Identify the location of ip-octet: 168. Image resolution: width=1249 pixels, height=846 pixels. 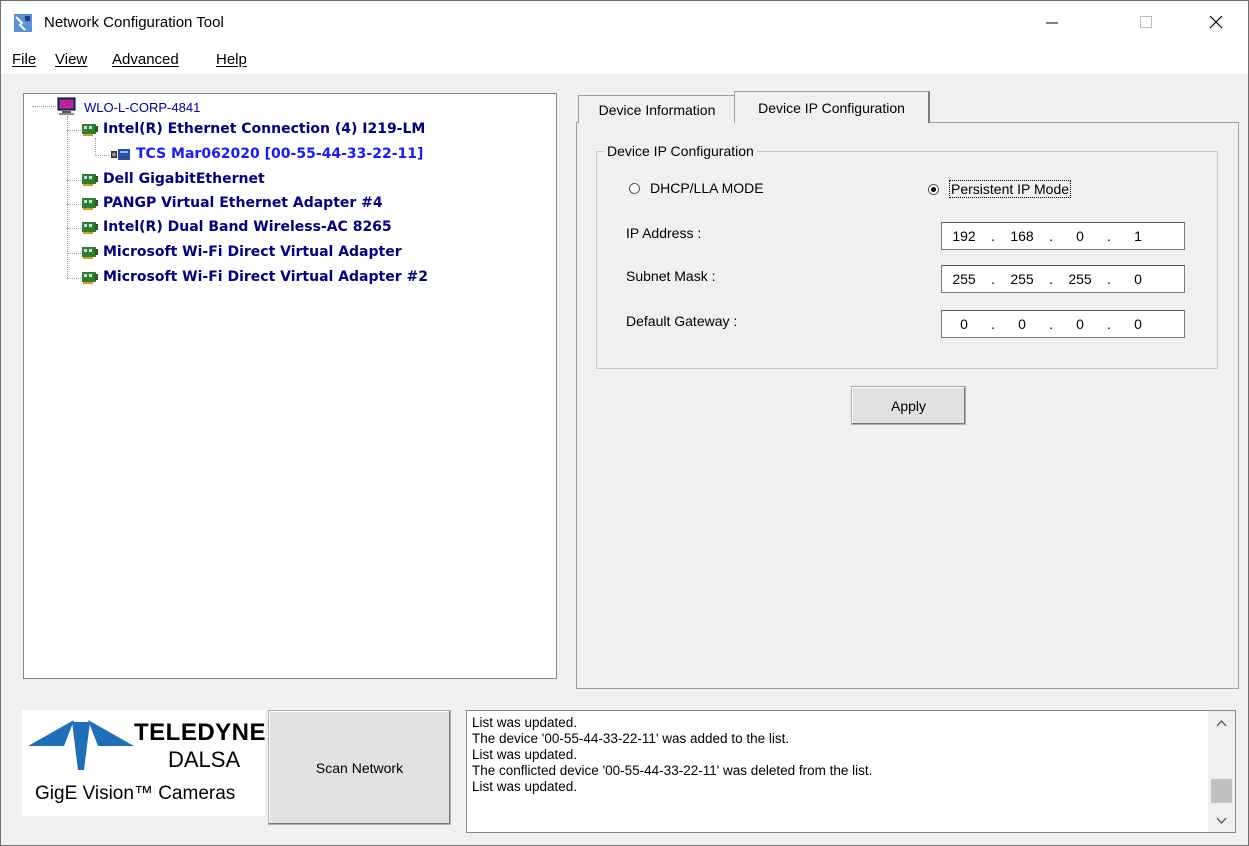
(1022, 236).